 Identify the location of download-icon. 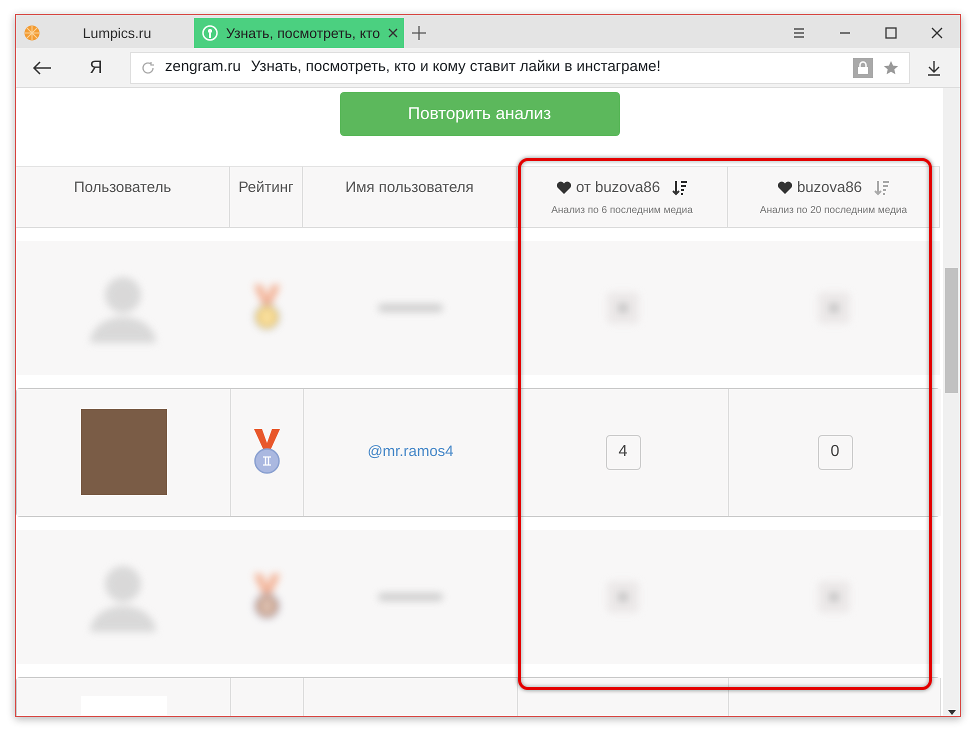
(934, 68).